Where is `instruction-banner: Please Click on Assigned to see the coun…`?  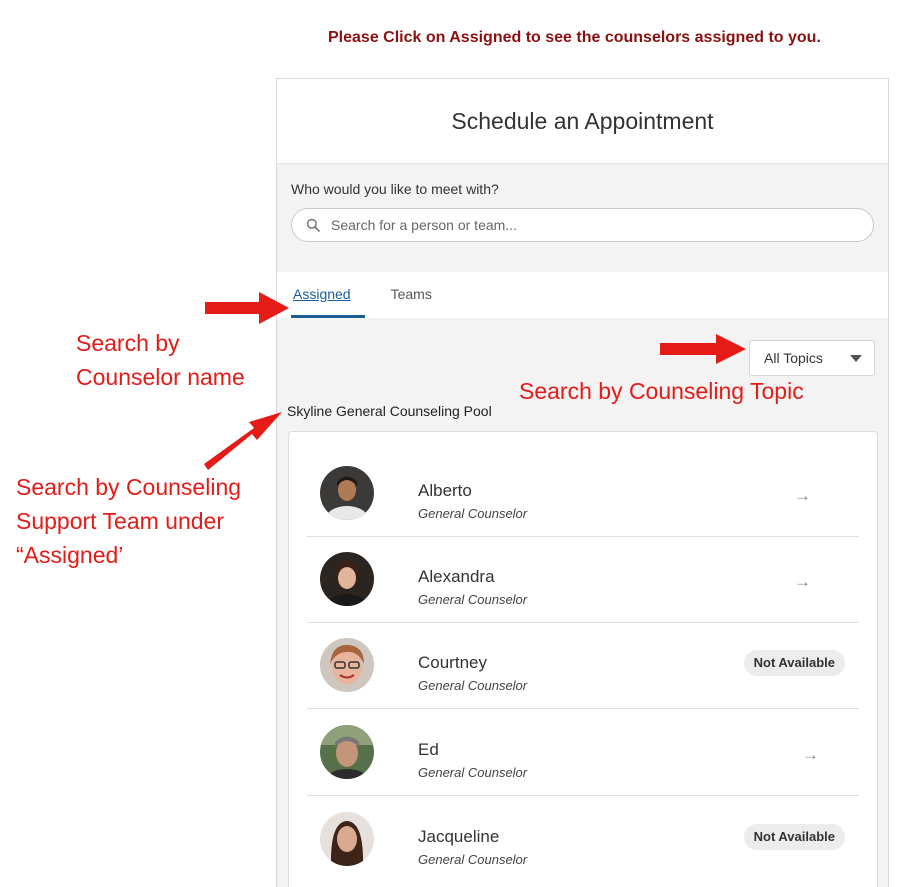
instruction-banner: Please Click on Assigned to see the coun… is located at coordinates (574, 37).